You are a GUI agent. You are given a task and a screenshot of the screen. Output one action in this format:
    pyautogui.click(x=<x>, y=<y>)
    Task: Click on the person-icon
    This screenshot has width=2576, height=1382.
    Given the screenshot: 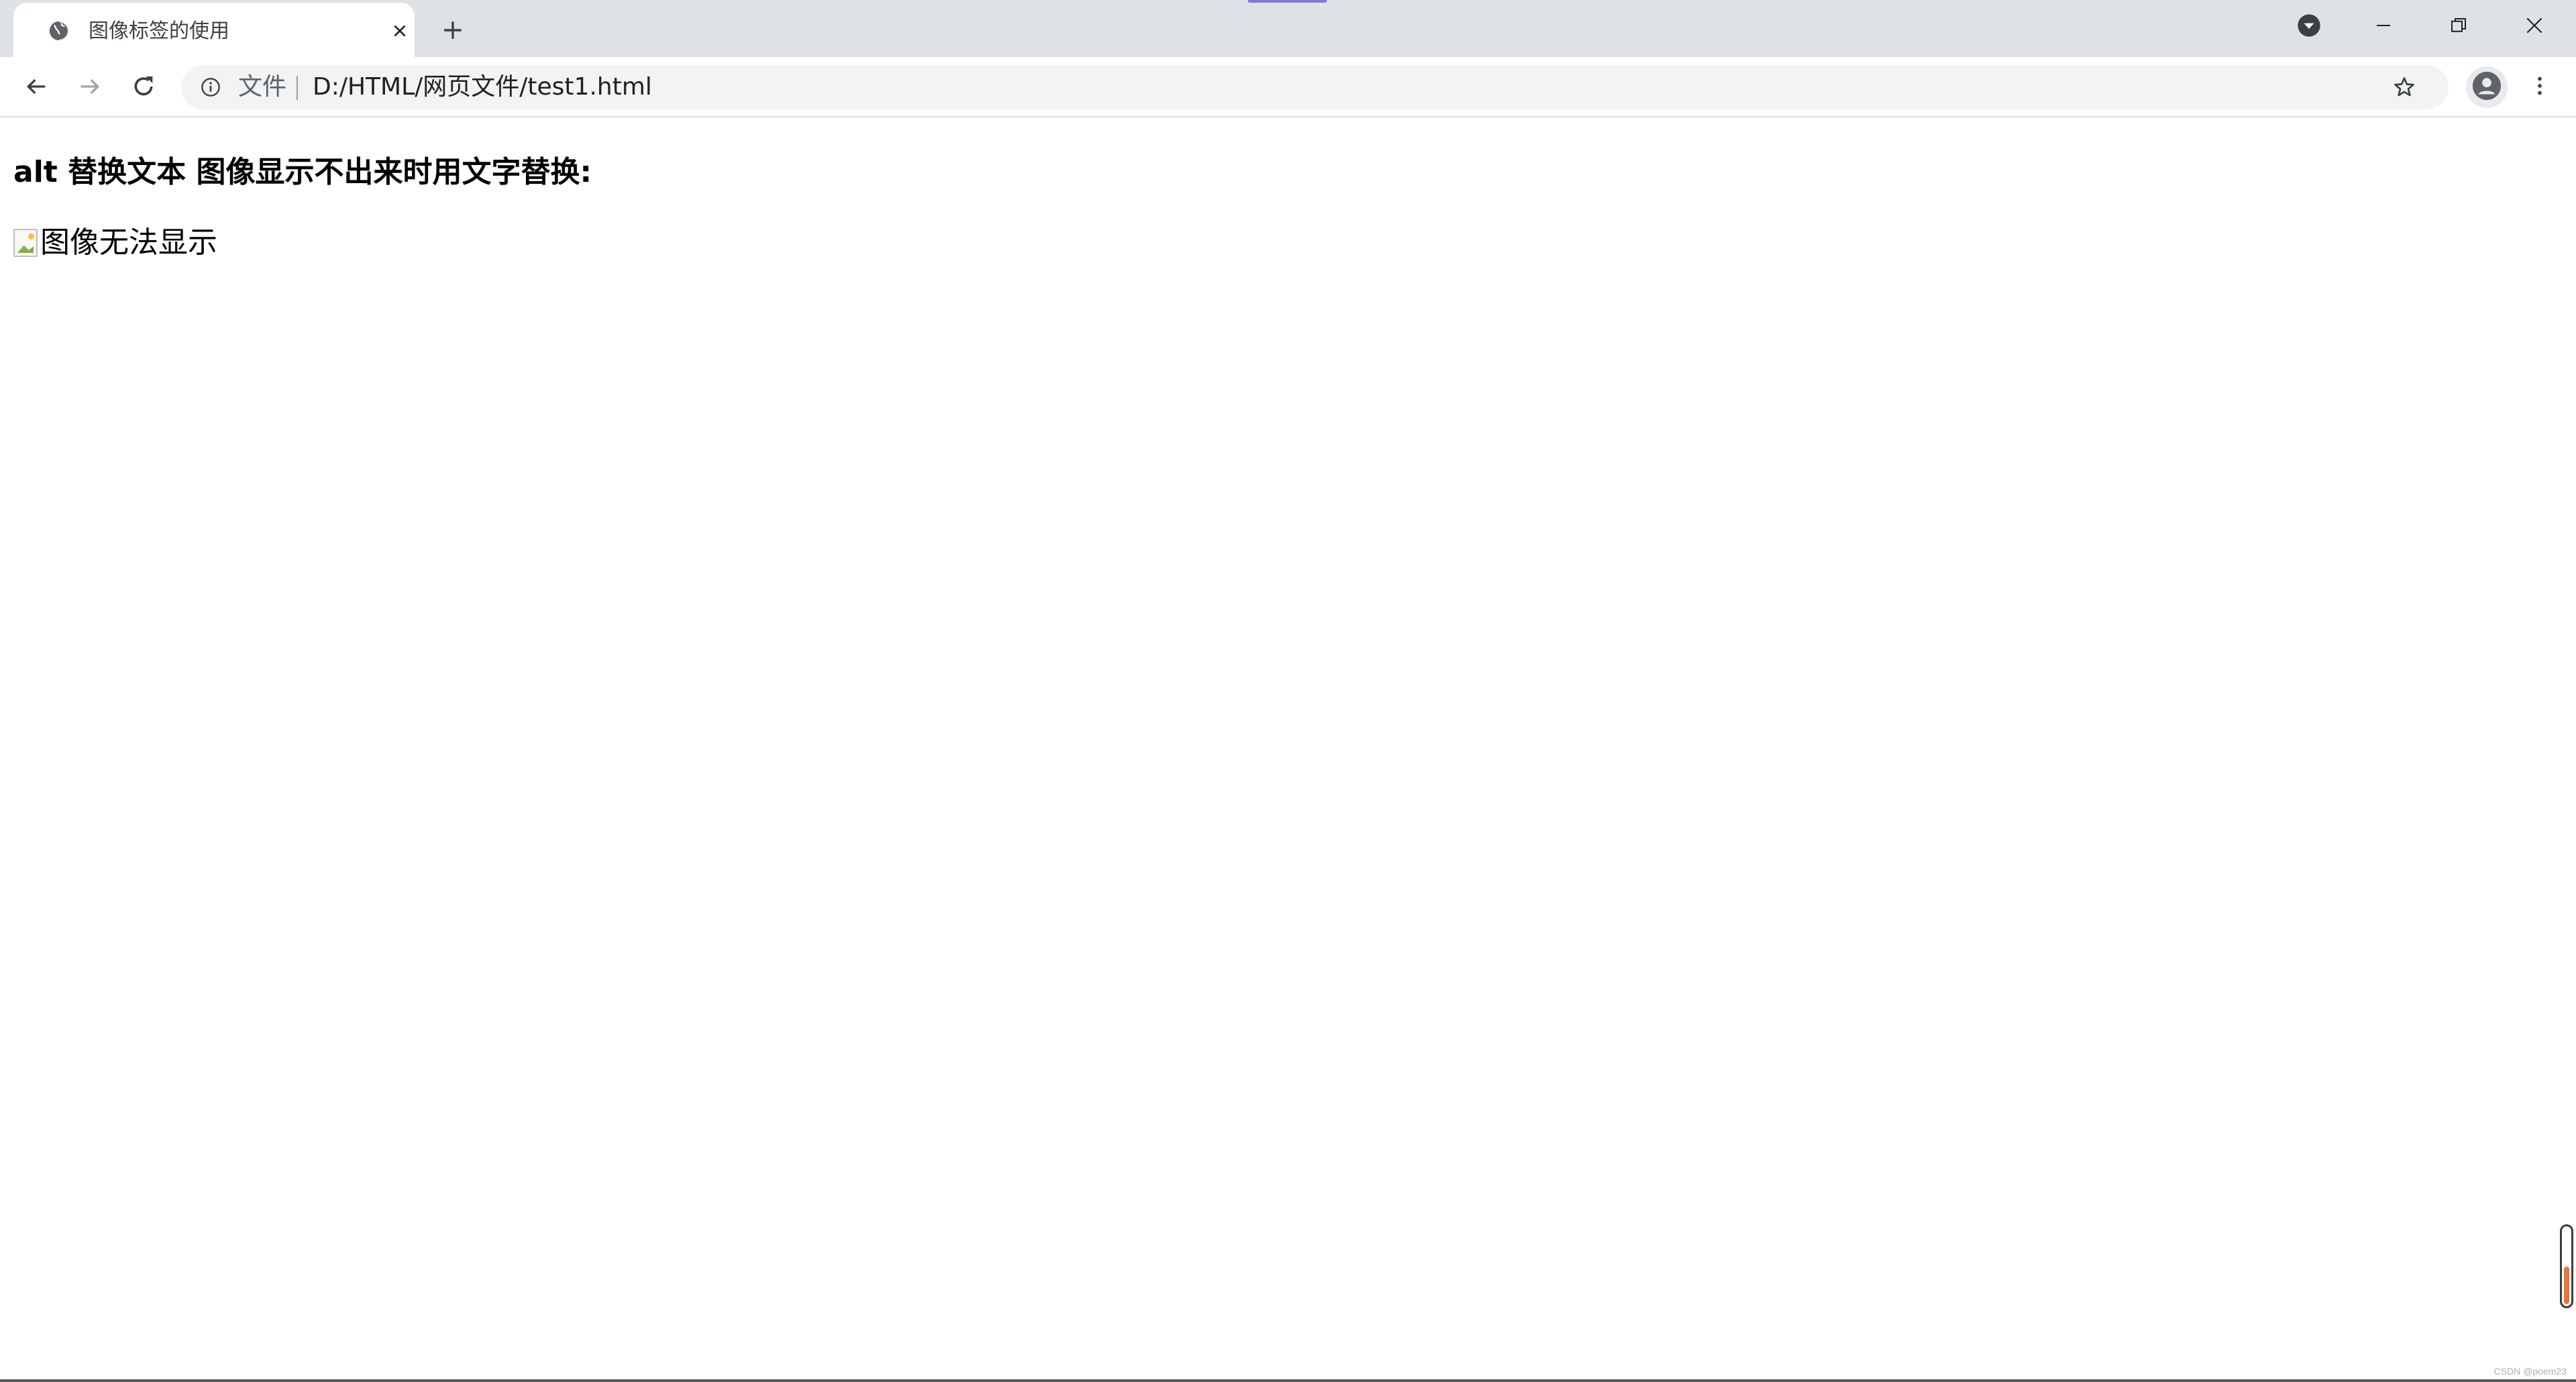 What is the action you would take?
    pyautogui.click(x=2486, y=87)
    